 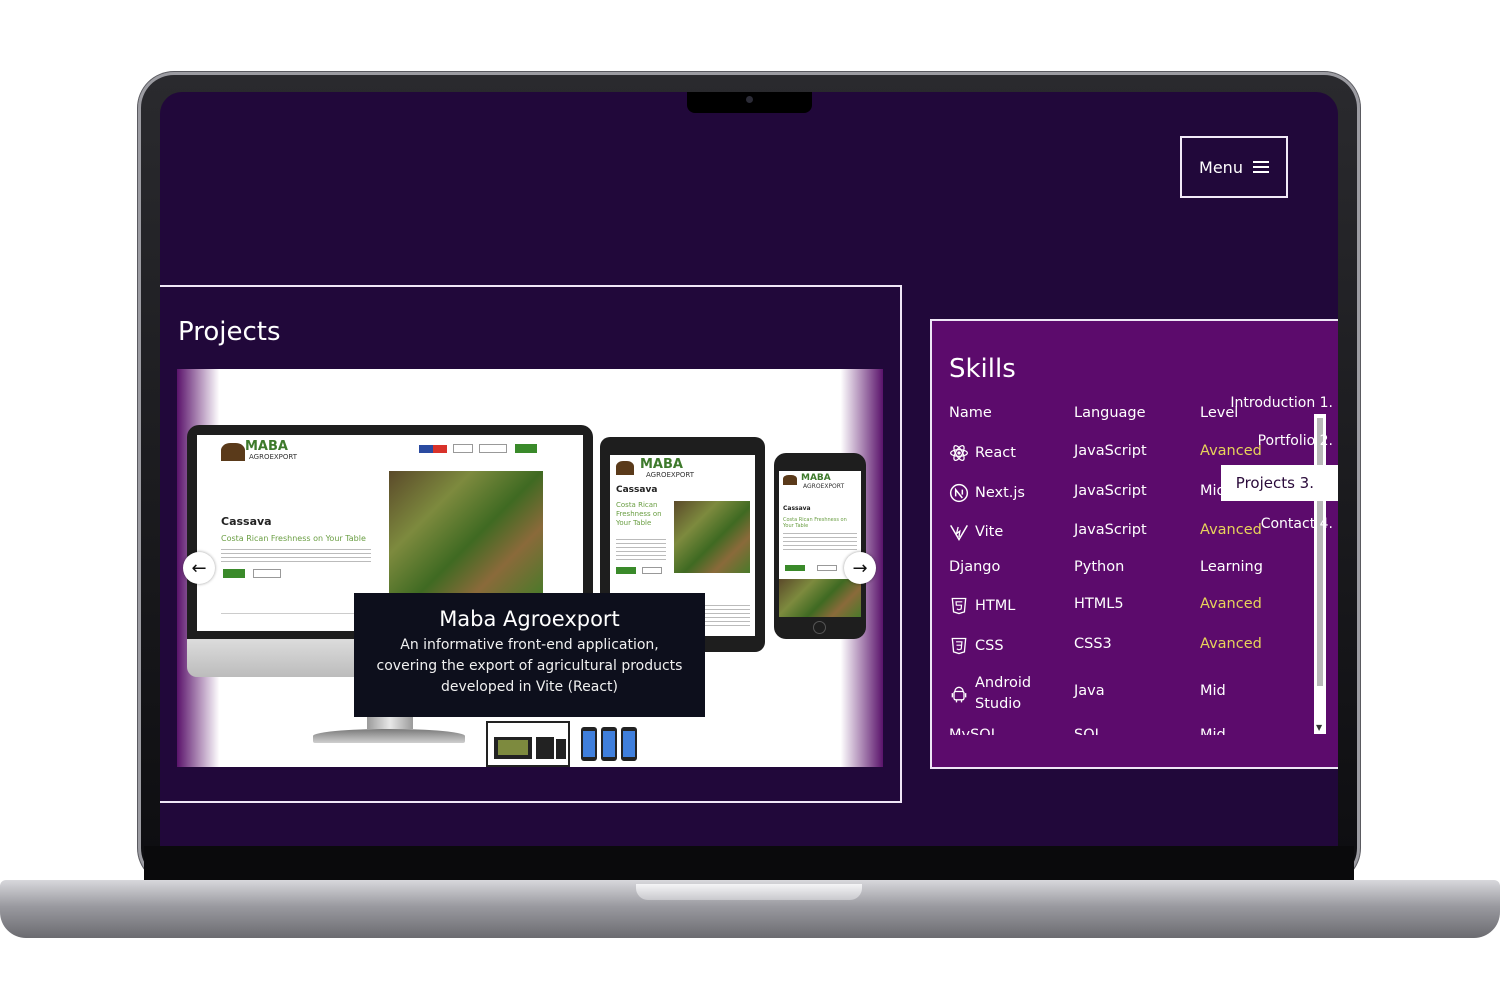 What do you see at coordinates (433, 449) in the screenshot?
I see `flag-icons` at bounding box center [433, 449].